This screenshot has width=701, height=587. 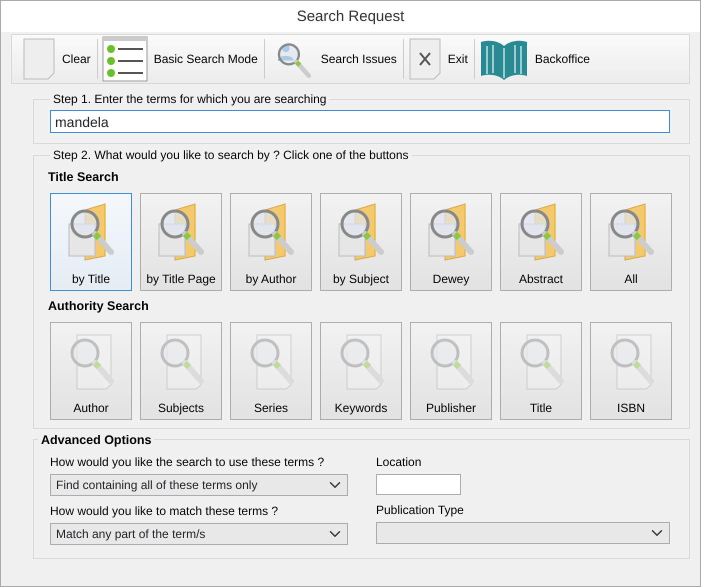 What do you see at coordinates (165, 511) in the screenshot?
I see `field-label: How would you like to match these terms ?` at bounding box center [165, 511].